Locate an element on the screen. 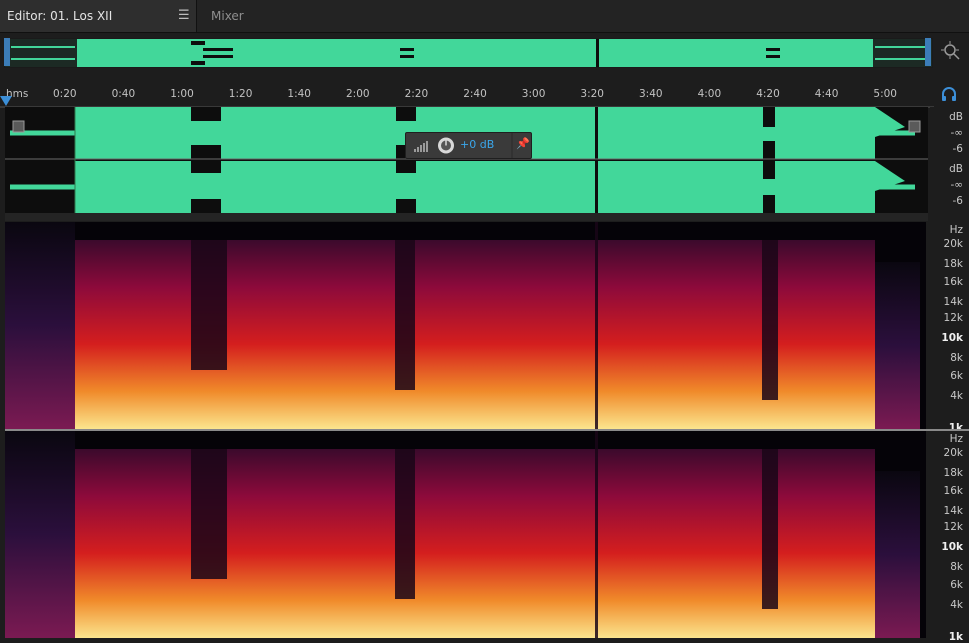 The image size is (969, 643). overview-waveform is located at coordinates (468, 53).